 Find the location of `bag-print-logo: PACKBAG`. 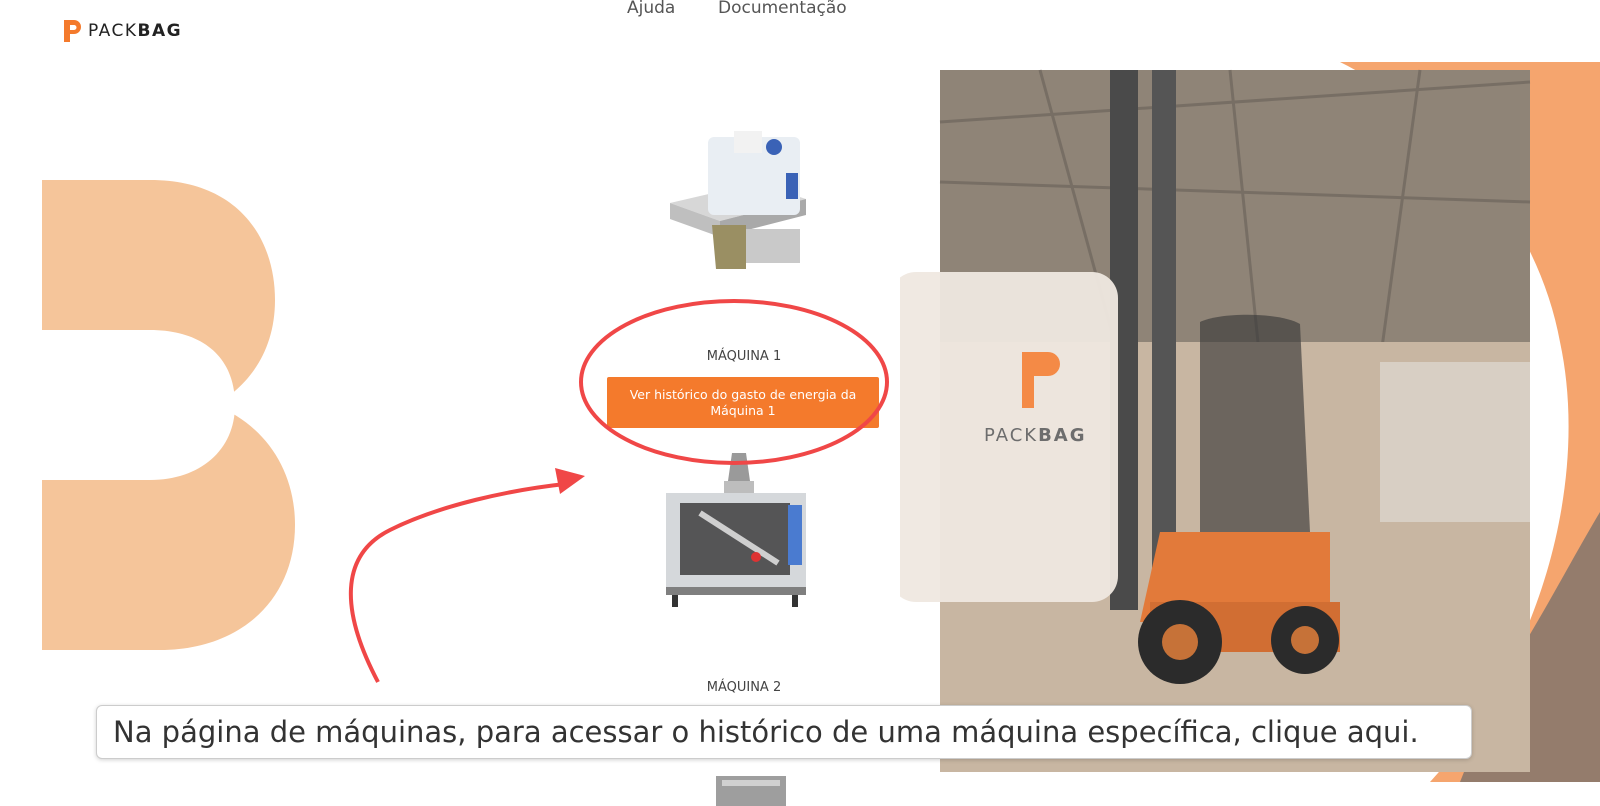

bag-print-logo: PACKBAG is located at coordinates (1035, 435).